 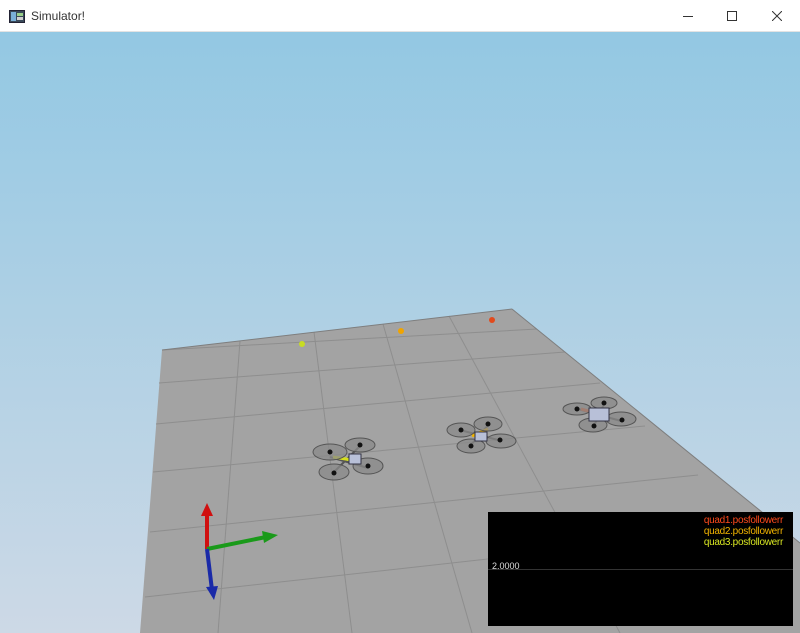 I want to click on legend-quad1: quad1.posfollowerr, so click(x=743, y=520).